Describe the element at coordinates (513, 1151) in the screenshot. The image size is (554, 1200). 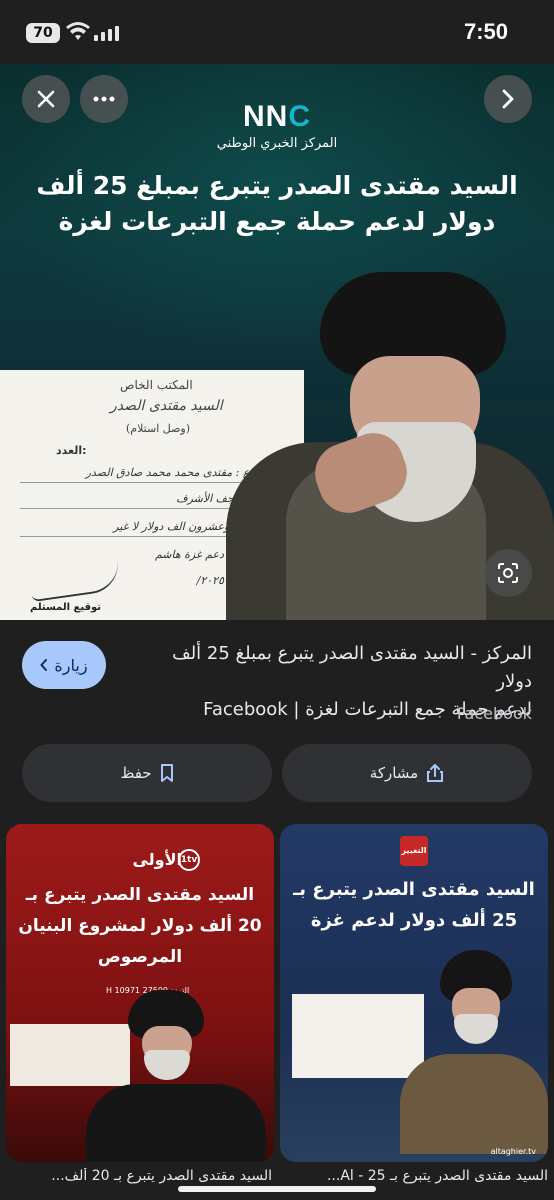
I see `channel-website: altaghier.tv` at that location.